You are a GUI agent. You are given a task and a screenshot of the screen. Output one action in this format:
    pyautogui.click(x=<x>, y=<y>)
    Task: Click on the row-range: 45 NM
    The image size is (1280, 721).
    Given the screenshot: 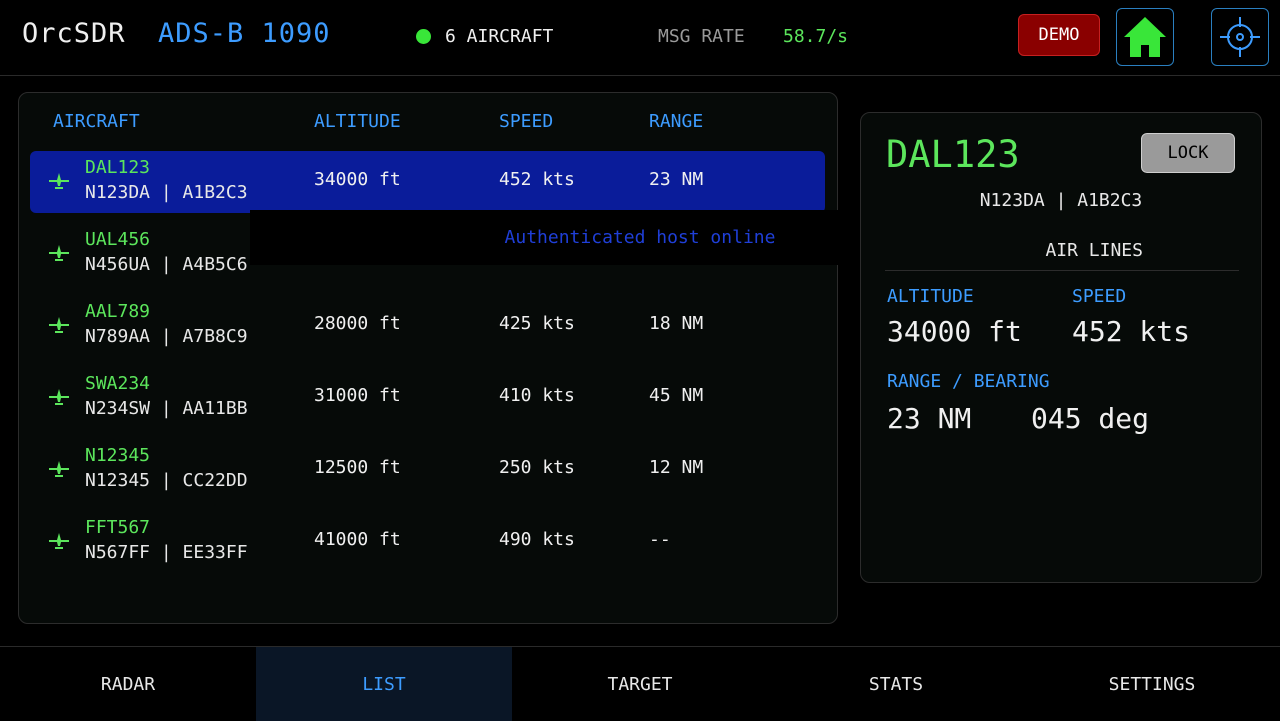 What is the action you would take?
    pyautogui.click(x=676, y=395)
    